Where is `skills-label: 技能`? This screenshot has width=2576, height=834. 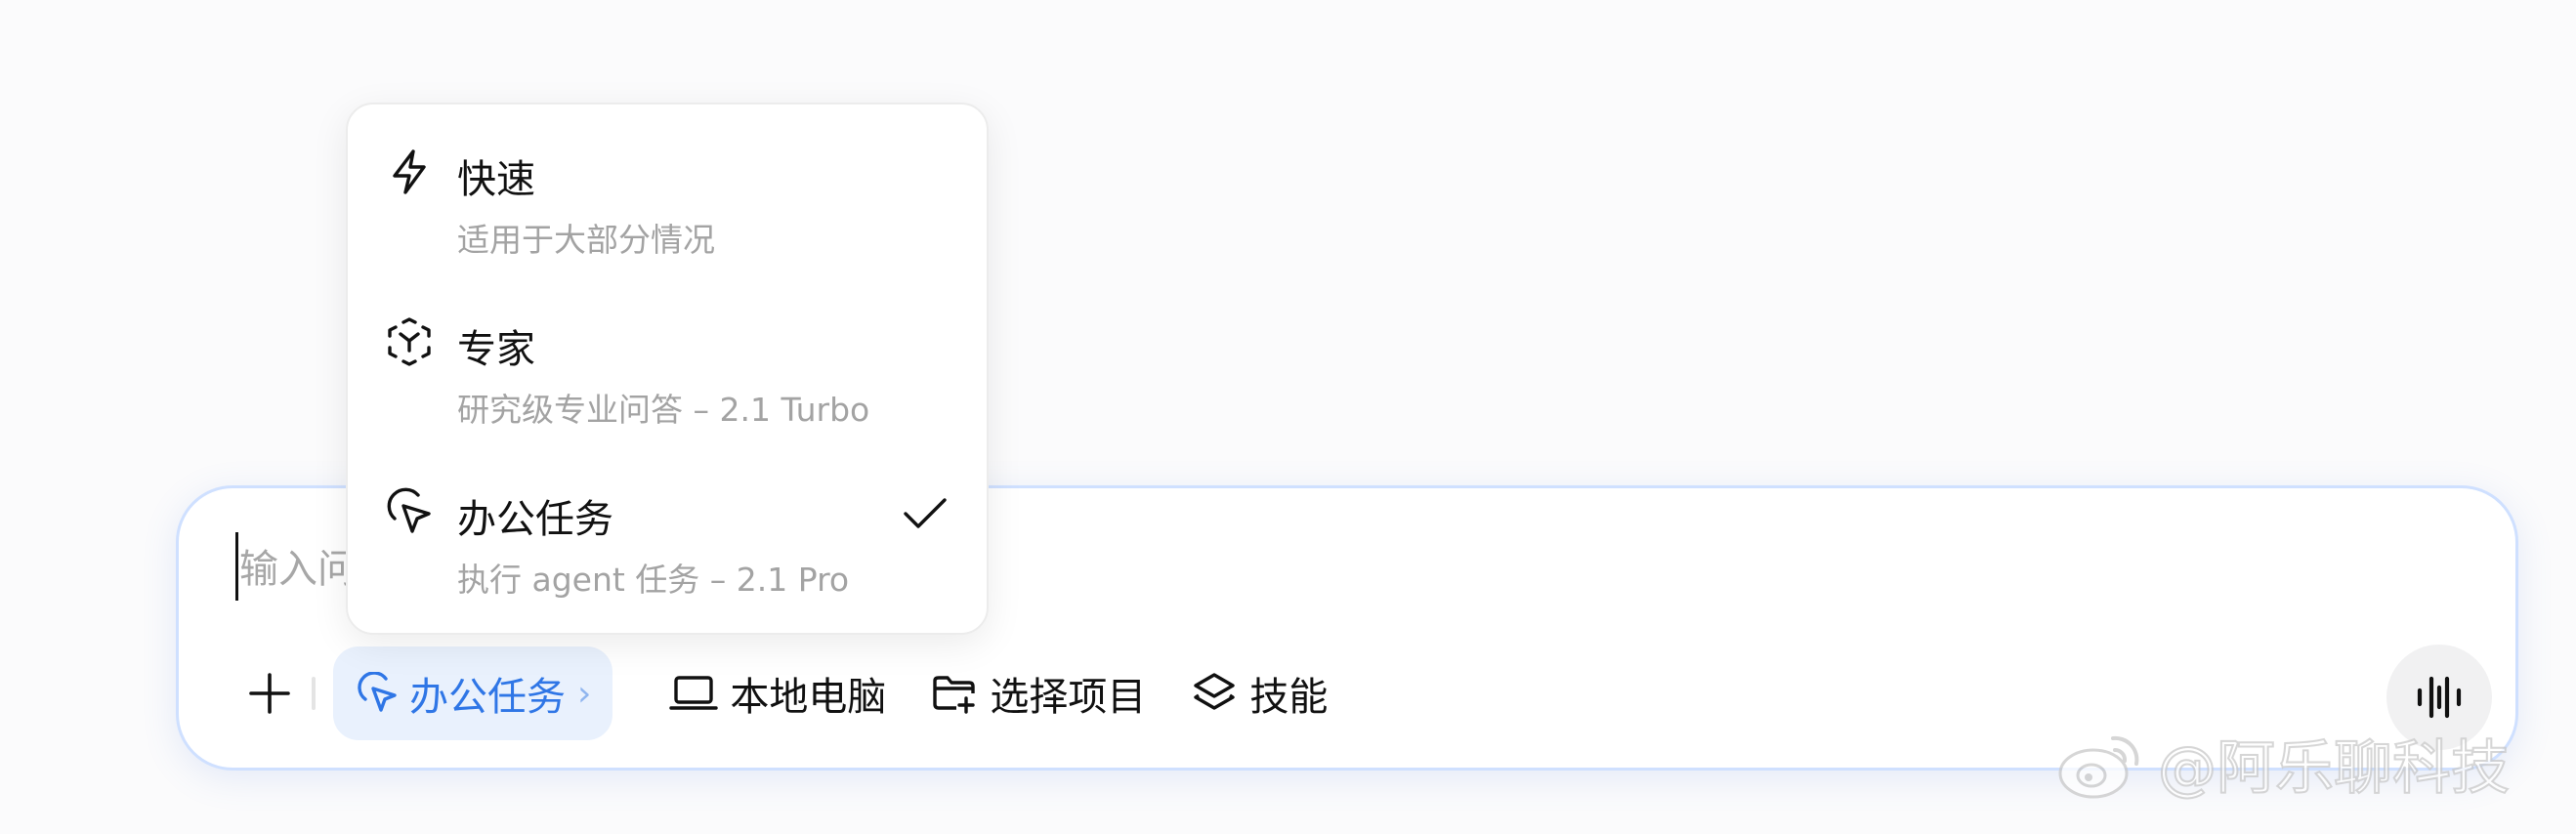
skills-label: 技能 is located at coordinates (1289, 697).